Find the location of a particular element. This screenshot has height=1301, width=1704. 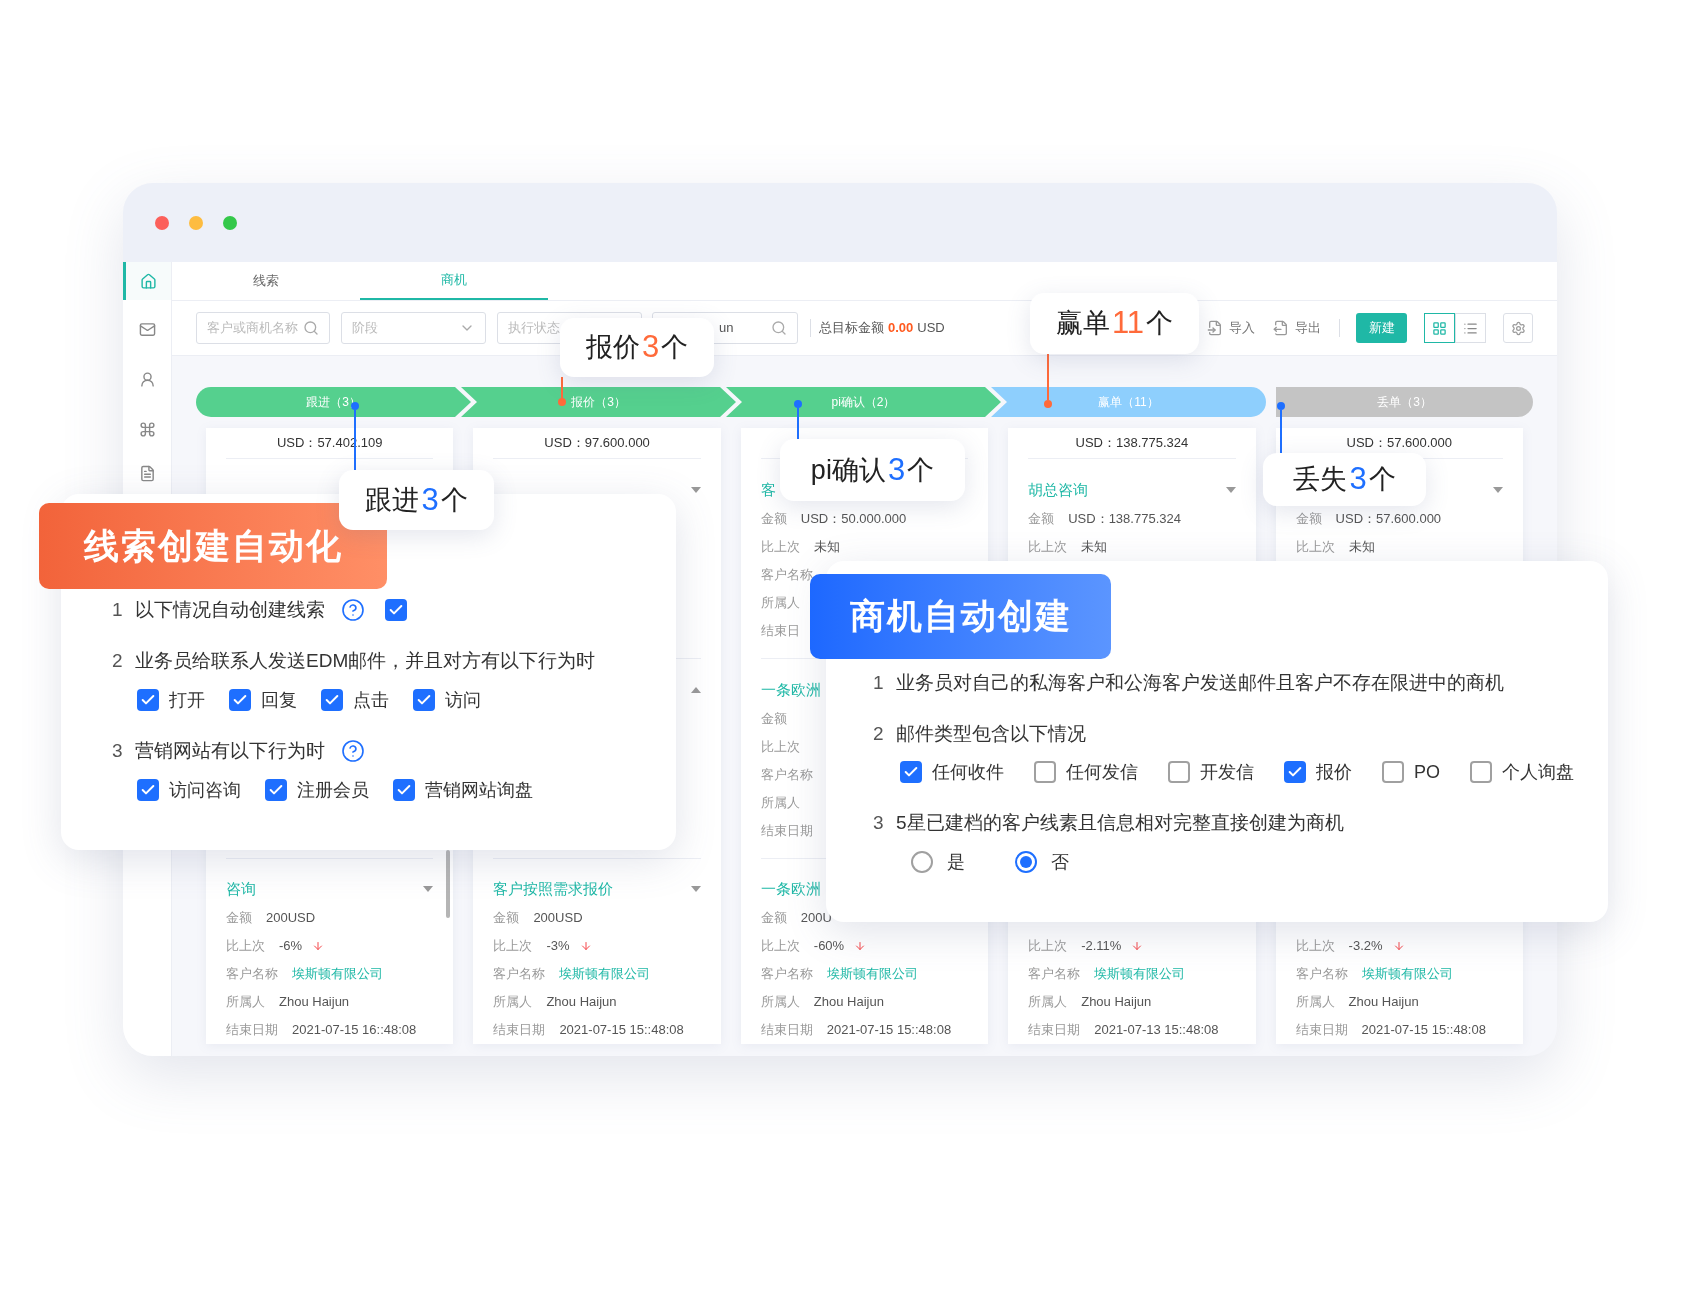

field-value: -2.11% is located at coordinates (1101, 946).